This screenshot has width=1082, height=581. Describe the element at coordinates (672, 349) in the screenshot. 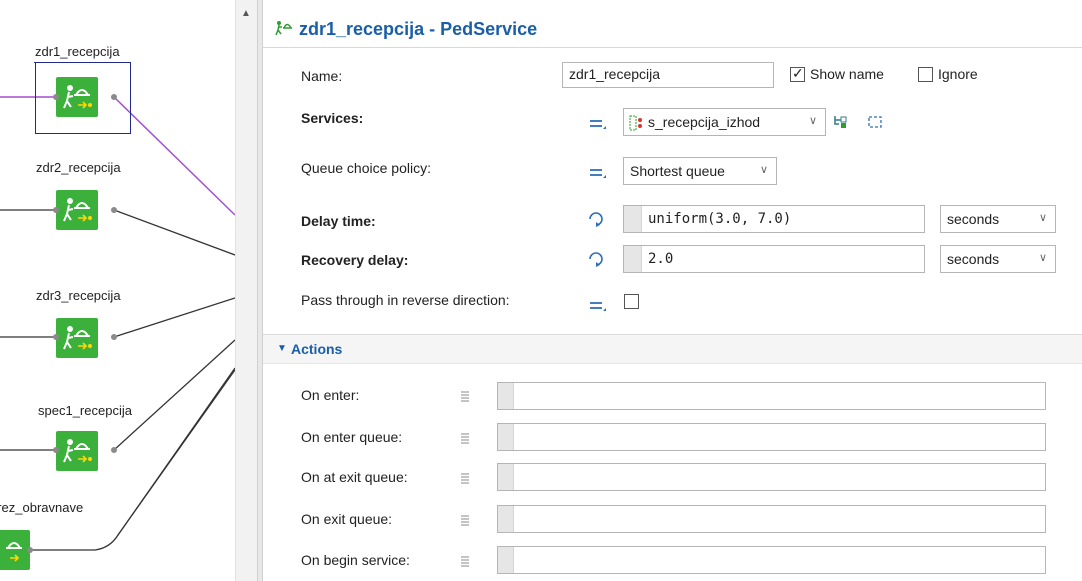

I see `actions-section-header: ▼ Actions` at that location.